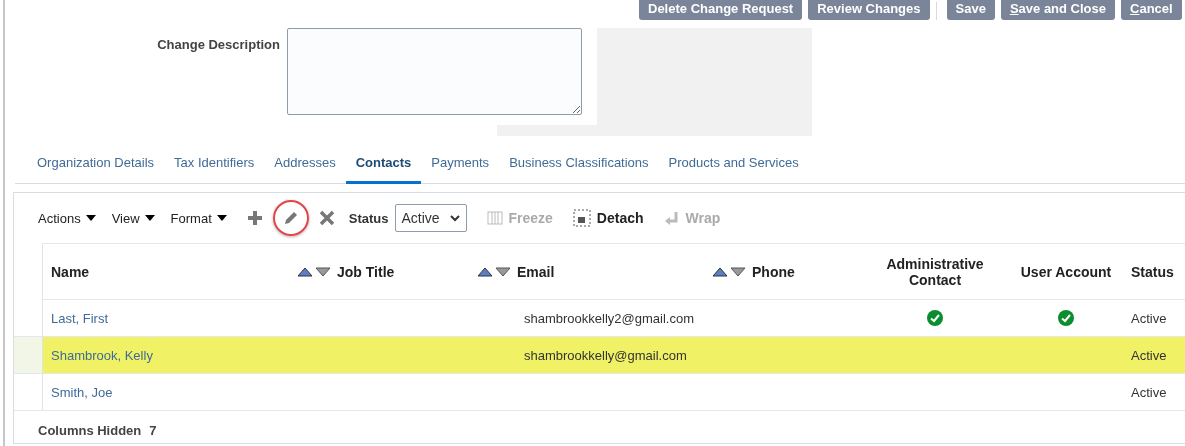  I want to click on menu-button: View, so click(133, 218).